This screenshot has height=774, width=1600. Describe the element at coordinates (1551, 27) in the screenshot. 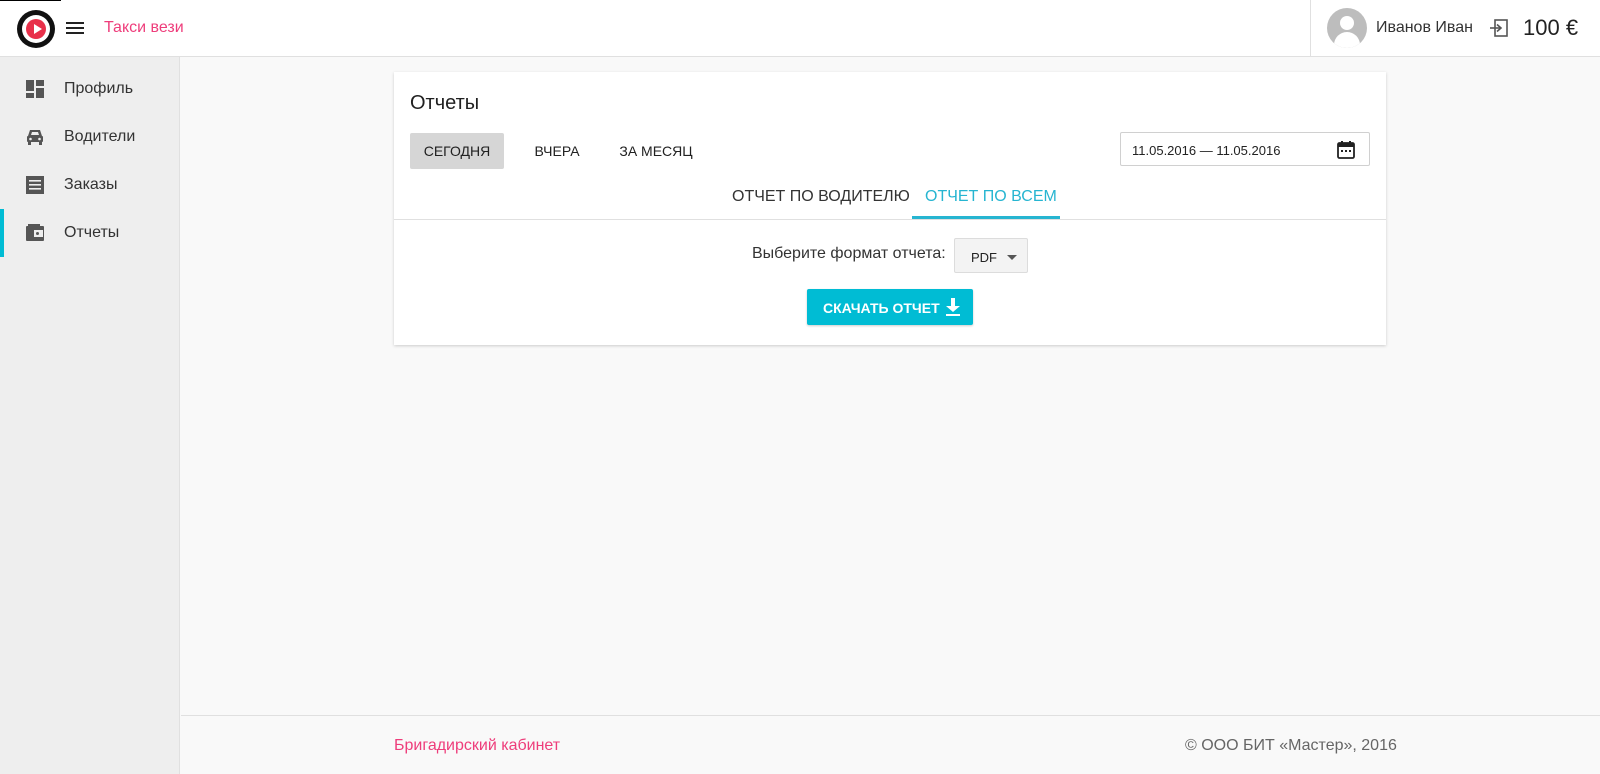

I see `balance-value: 100 €` at that location.